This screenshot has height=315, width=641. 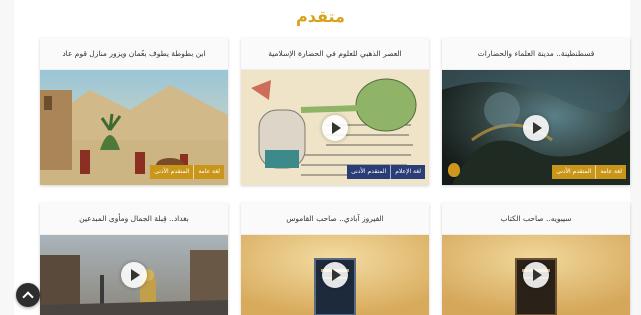 I want to click on card-title: الفيروز آبادي.. صاحب القاموس, so click(x=335, y=219).